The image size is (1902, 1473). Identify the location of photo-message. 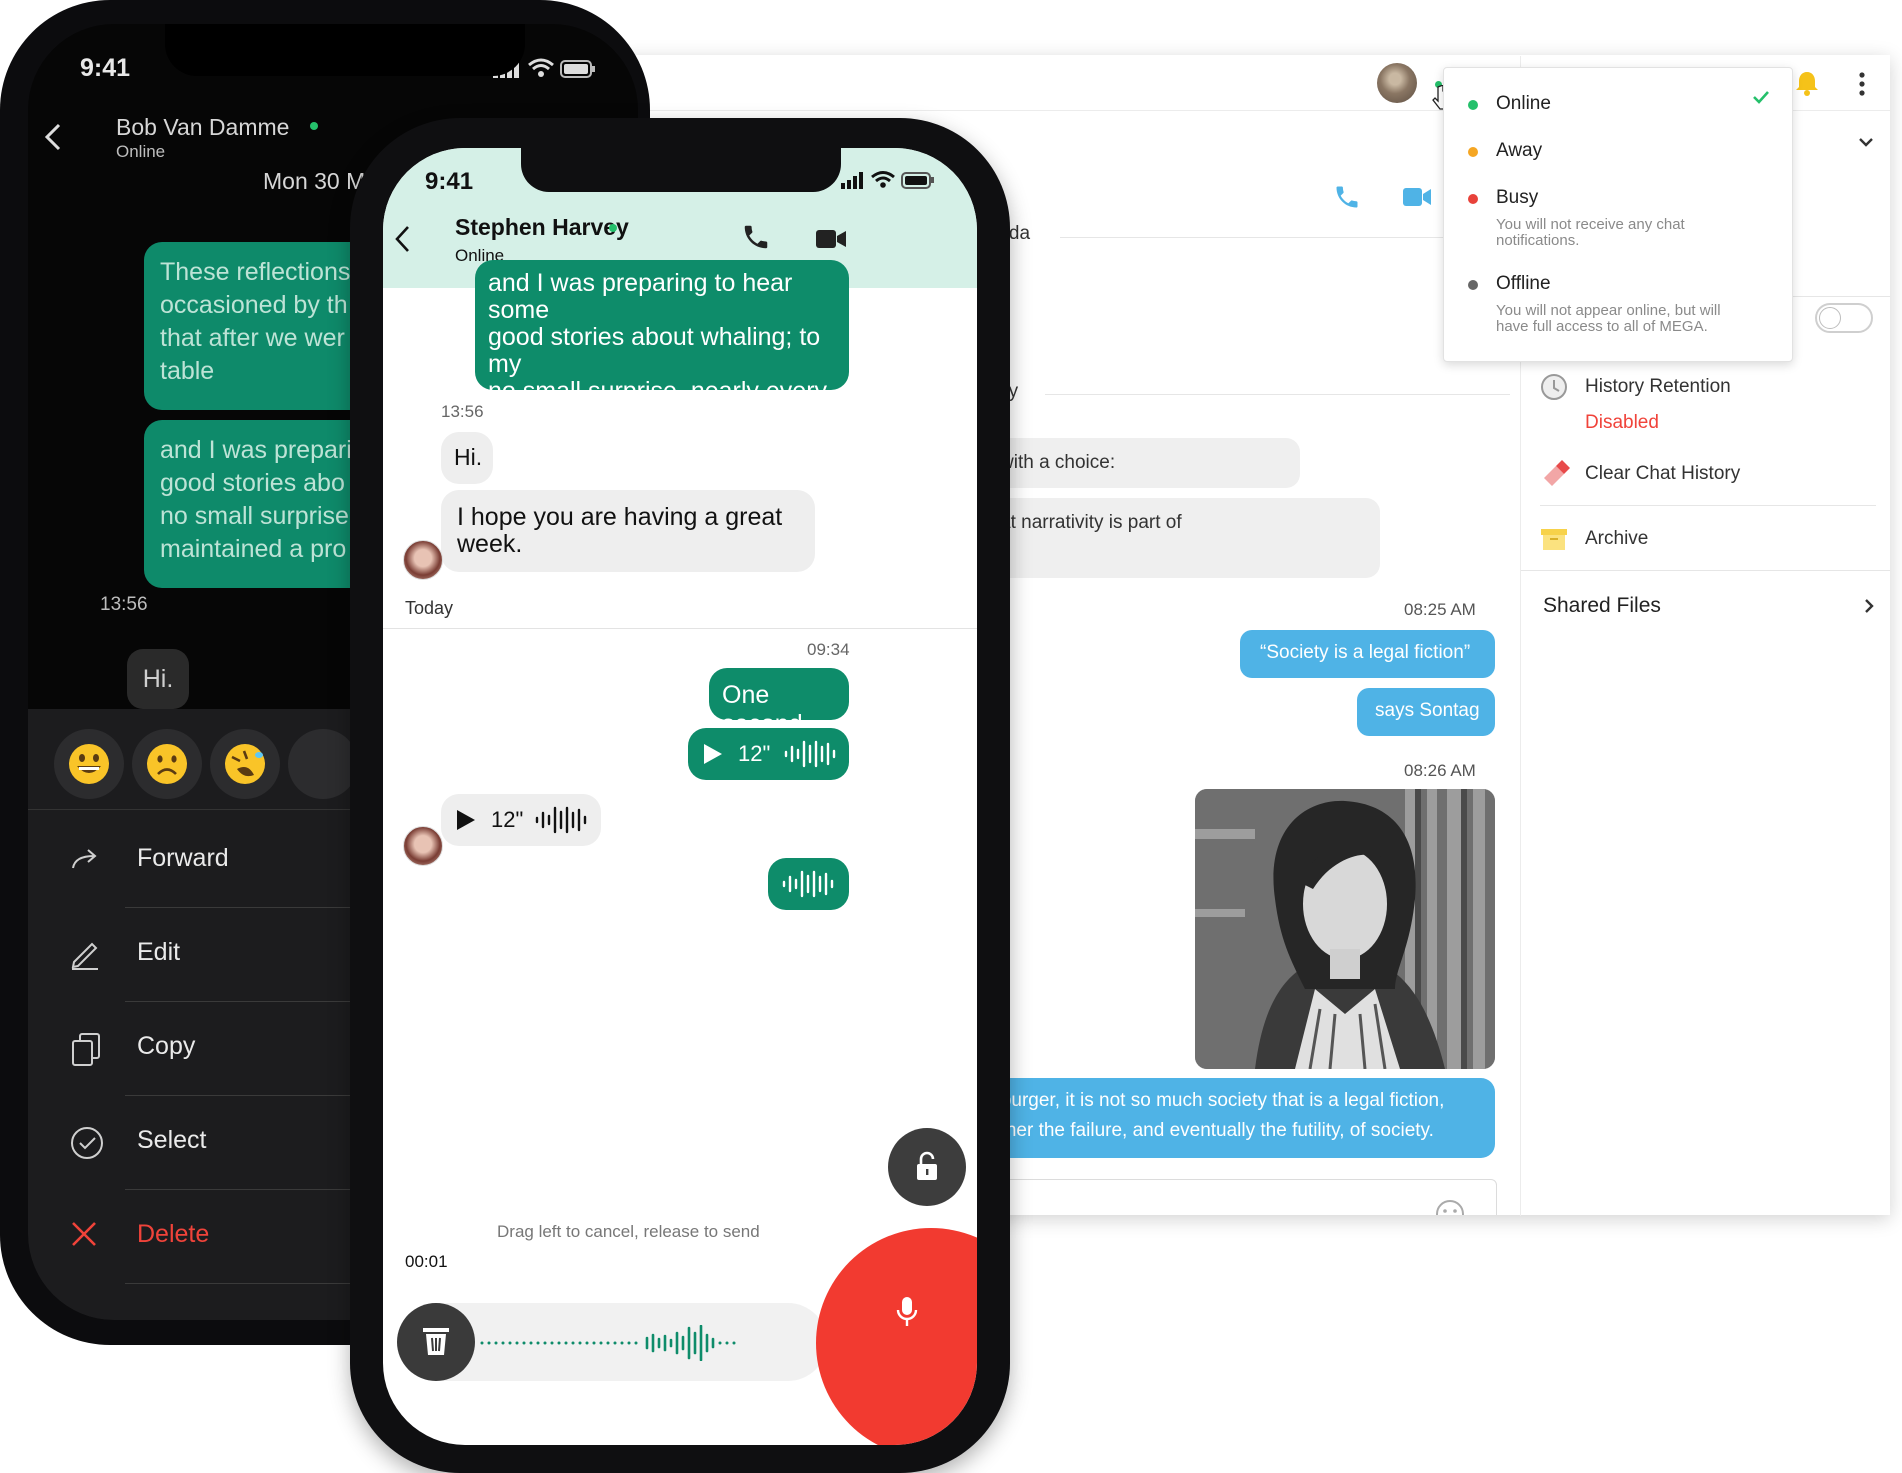
(1345, 929).